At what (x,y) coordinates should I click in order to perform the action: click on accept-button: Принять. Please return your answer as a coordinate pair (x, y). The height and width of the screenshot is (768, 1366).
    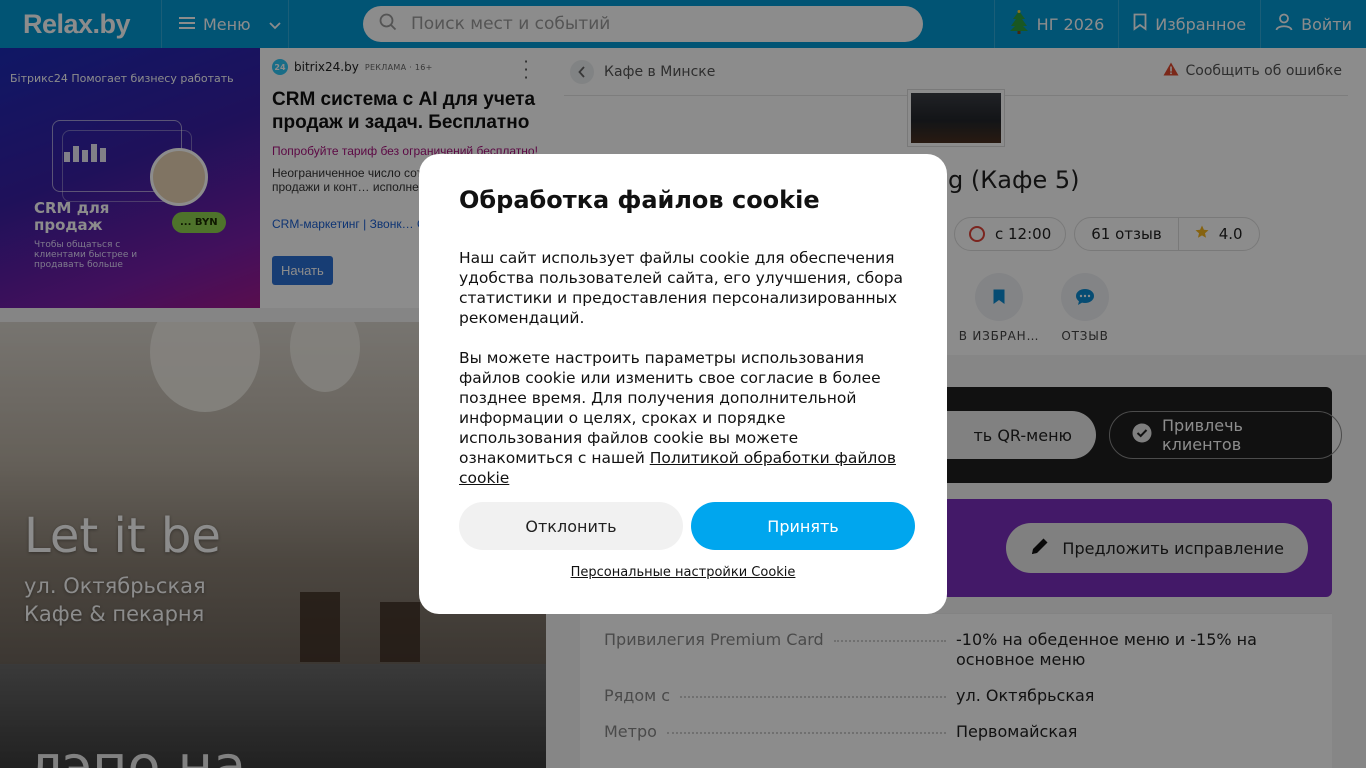
    Looking at the image, I should click on (803, 526).